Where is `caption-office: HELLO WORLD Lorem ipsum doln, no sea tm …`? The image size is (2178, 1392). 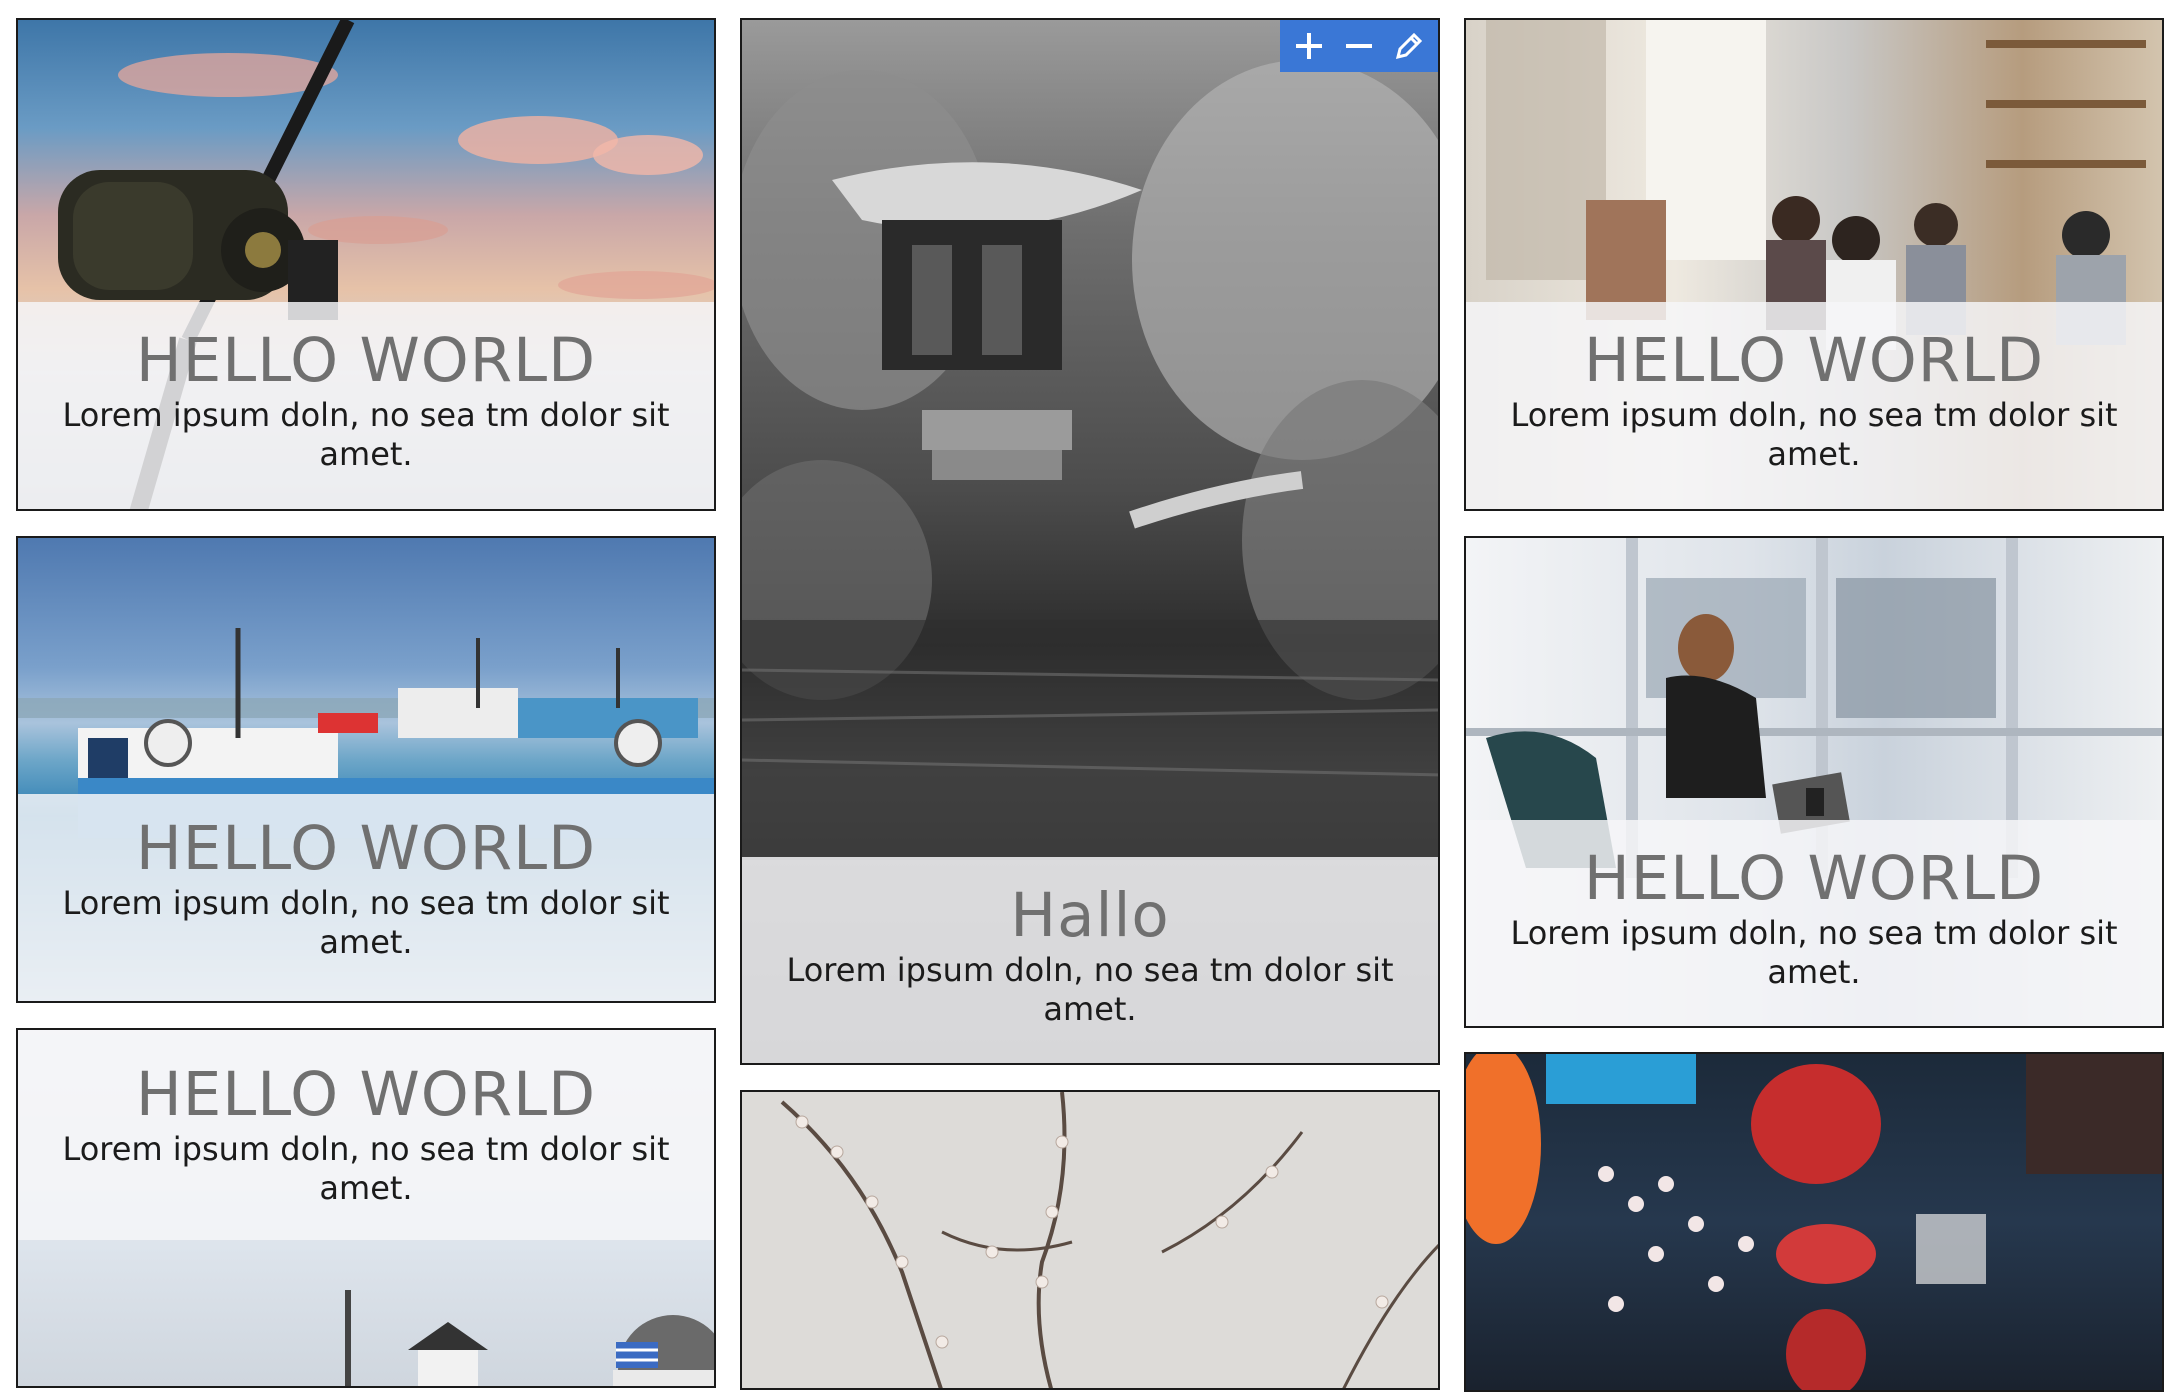 caption-office: HELLO WORLD Lorem ipsum doln, no sea tm … is located at coordinates (1814, 923).